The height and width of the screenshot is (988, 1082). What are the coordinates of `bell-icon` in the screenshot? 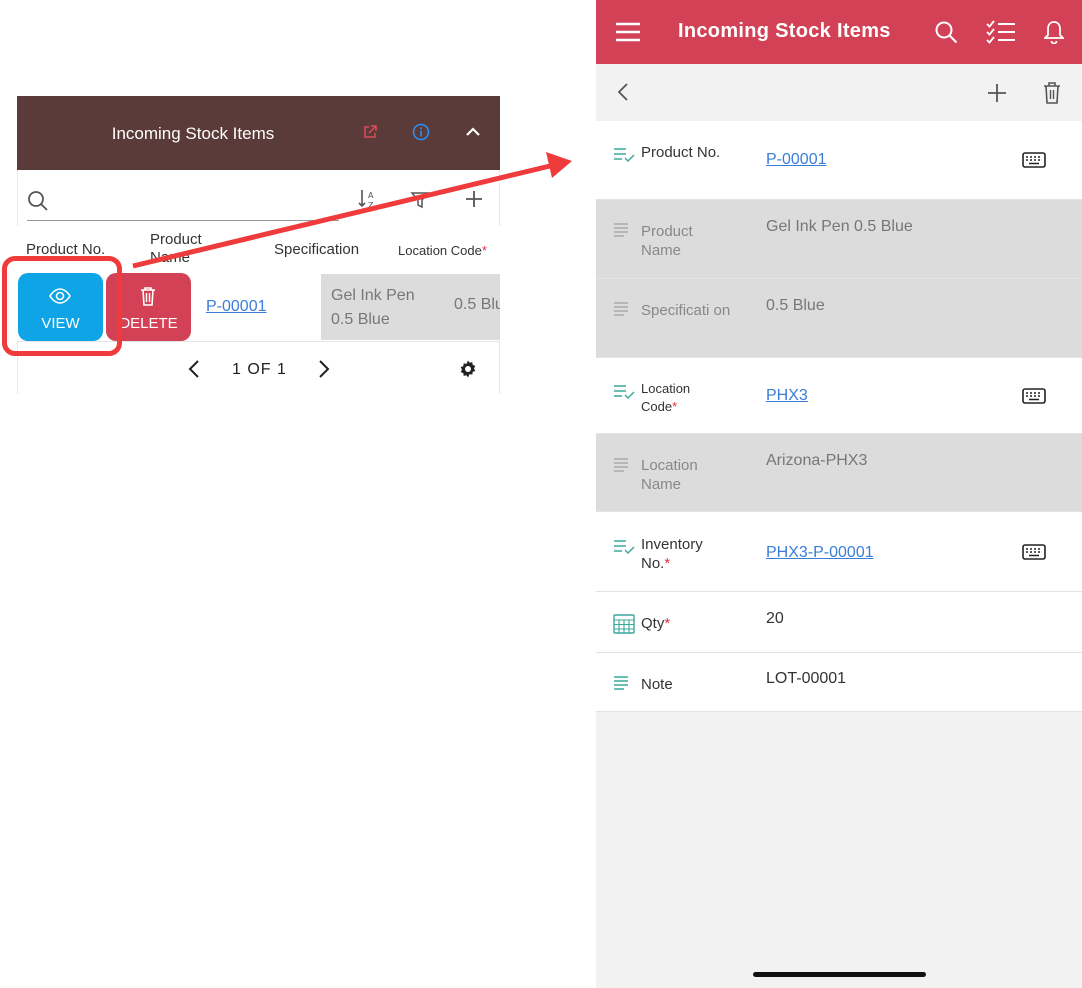 It's located at (1054, 32).